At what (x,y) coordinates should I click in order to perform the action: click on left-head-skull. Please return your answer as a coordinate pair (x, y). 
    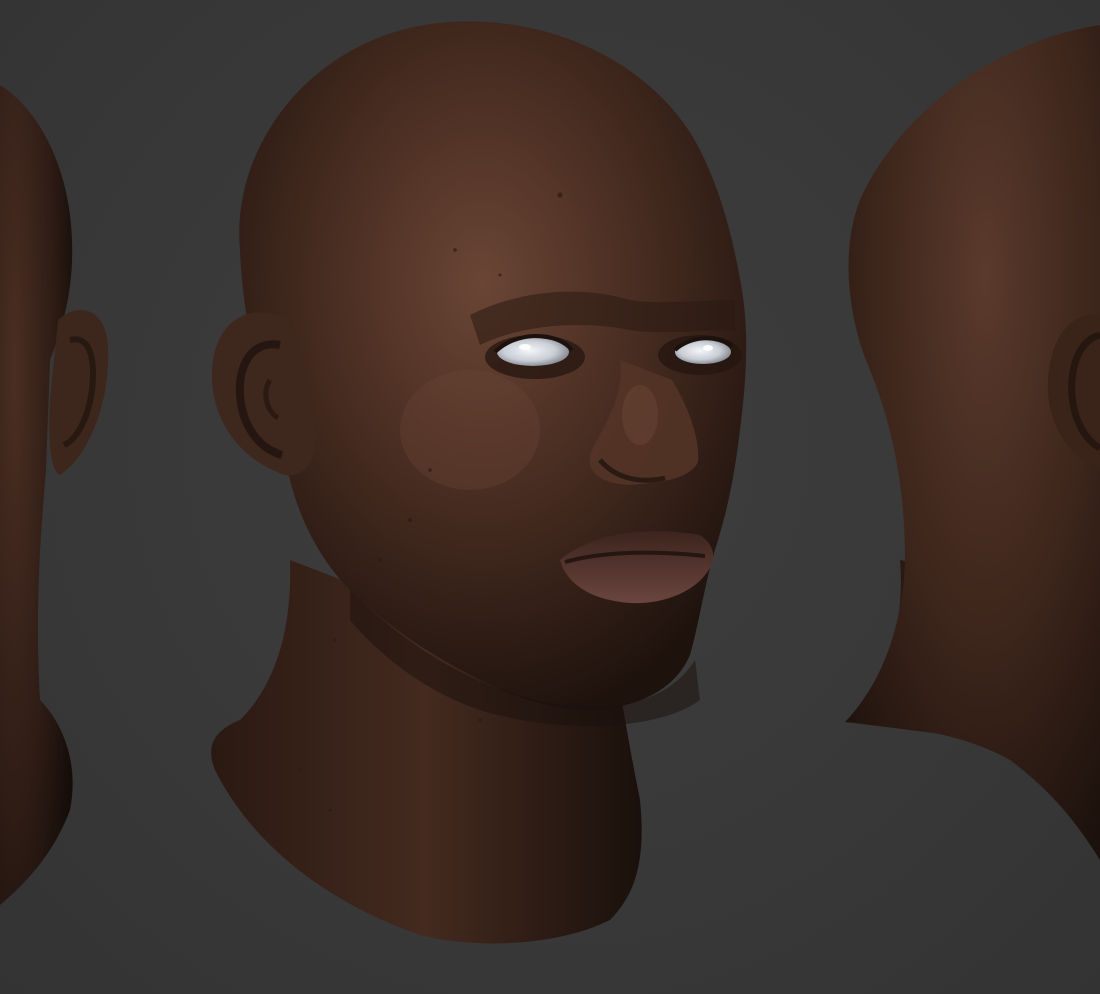
    Looking at the image, I should click on (36, 495).